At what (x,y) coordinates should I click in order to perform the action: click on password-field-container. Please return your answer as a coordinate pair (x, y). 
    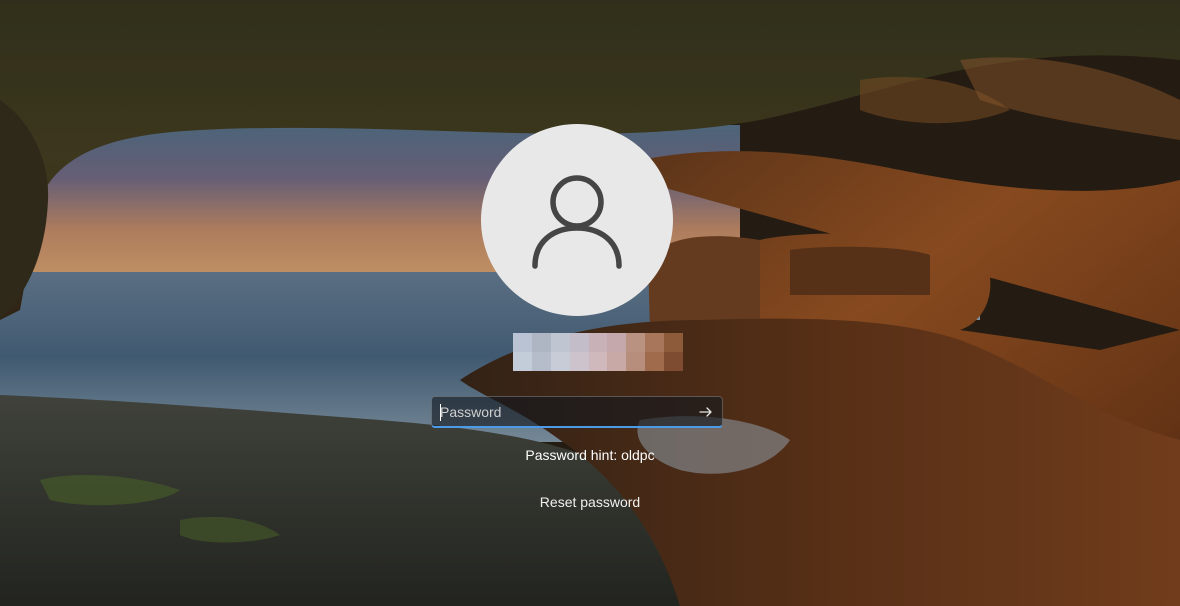
    Looking at the image, I should click on (577, 412).